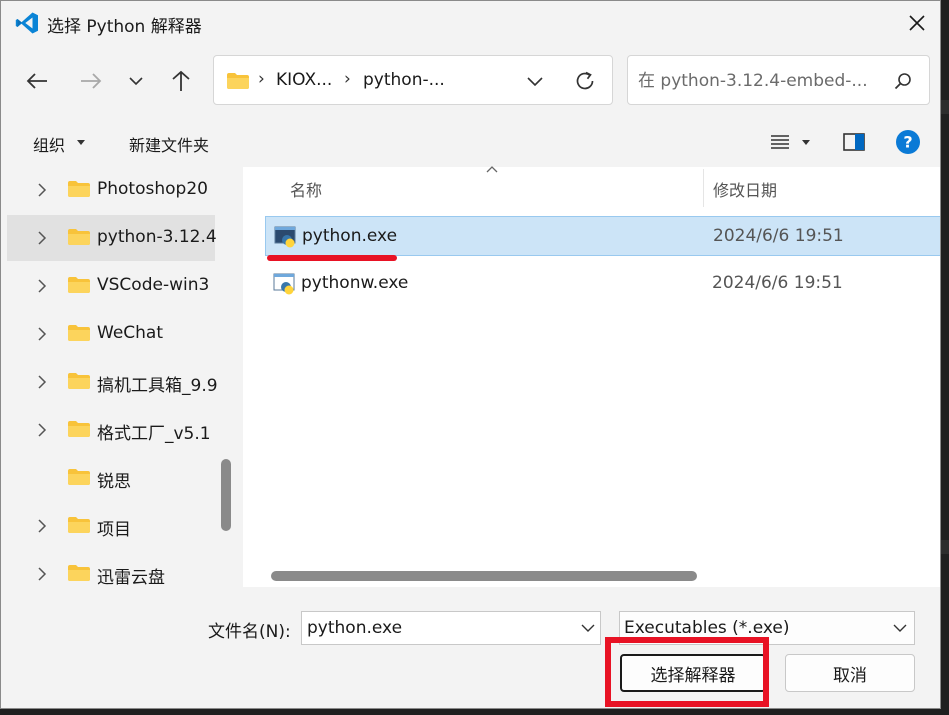 The width and height of the screenshot is (949, 715). Describe the element at coordinates (154, 434) in the screenshot. I see `sidebar-item-label: 格式工厂_v5.1` at that location.